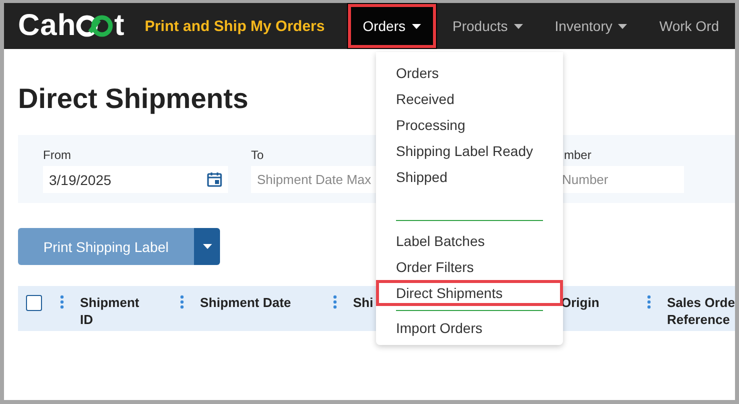 This screenshot has width=739, height=404. Describe the element at coordinates (469, 267) in the screenshot. I see `menu-item: Order Filters` at that location.